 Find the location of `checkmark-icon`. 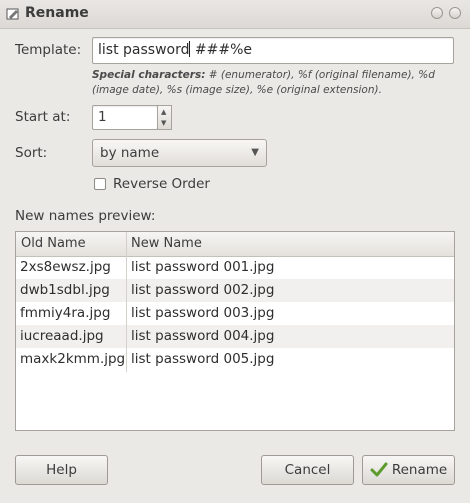

checkmark-icon is located at coordinates (379, 469).